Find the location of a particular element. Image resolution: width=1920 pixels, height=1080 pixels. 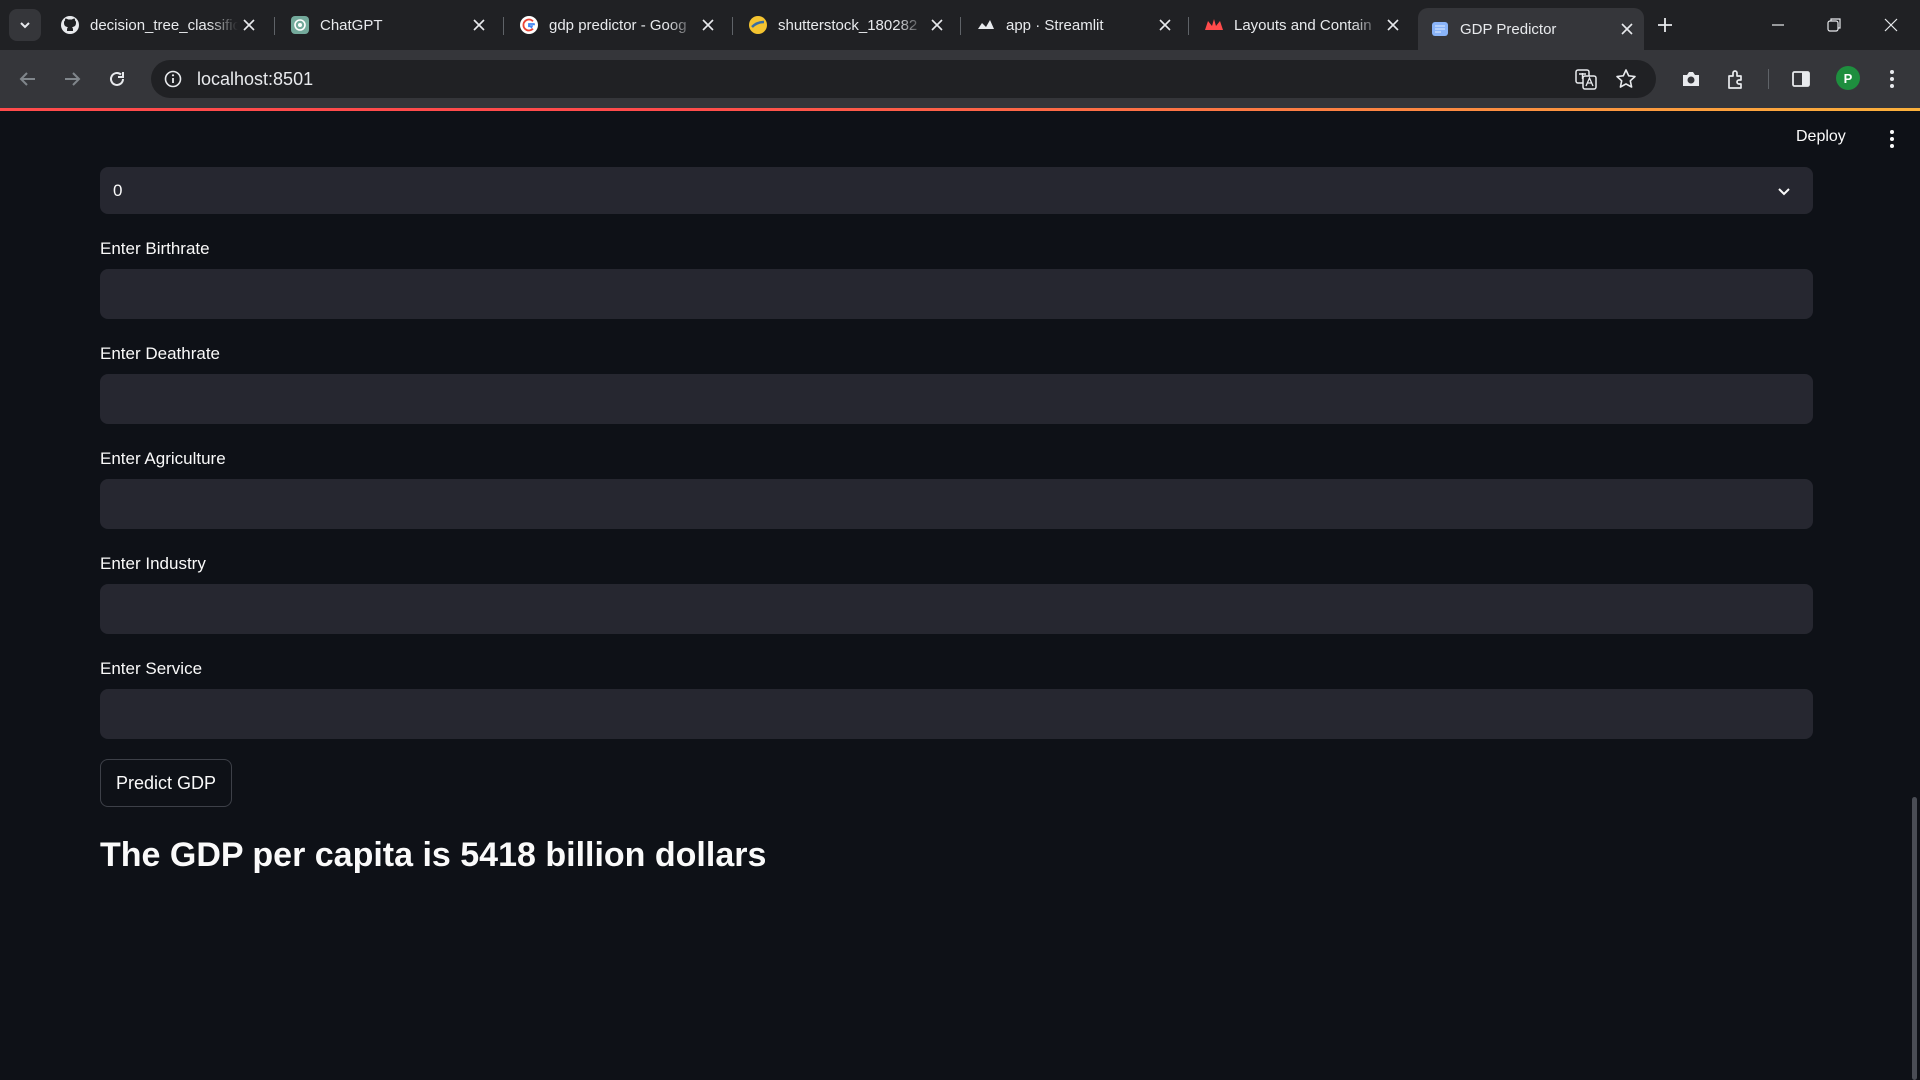

new-tab-button is located at coordinates (1665, 25).